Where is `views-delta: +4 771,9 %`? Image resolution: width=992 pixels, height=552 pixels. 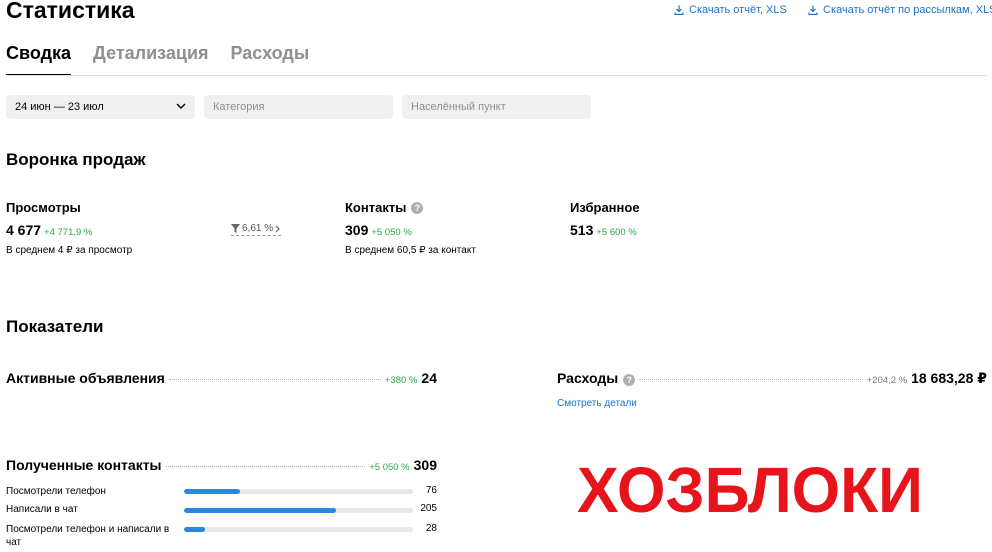 views-delta: +4 771,9 % is located at coordinates (68, 232).